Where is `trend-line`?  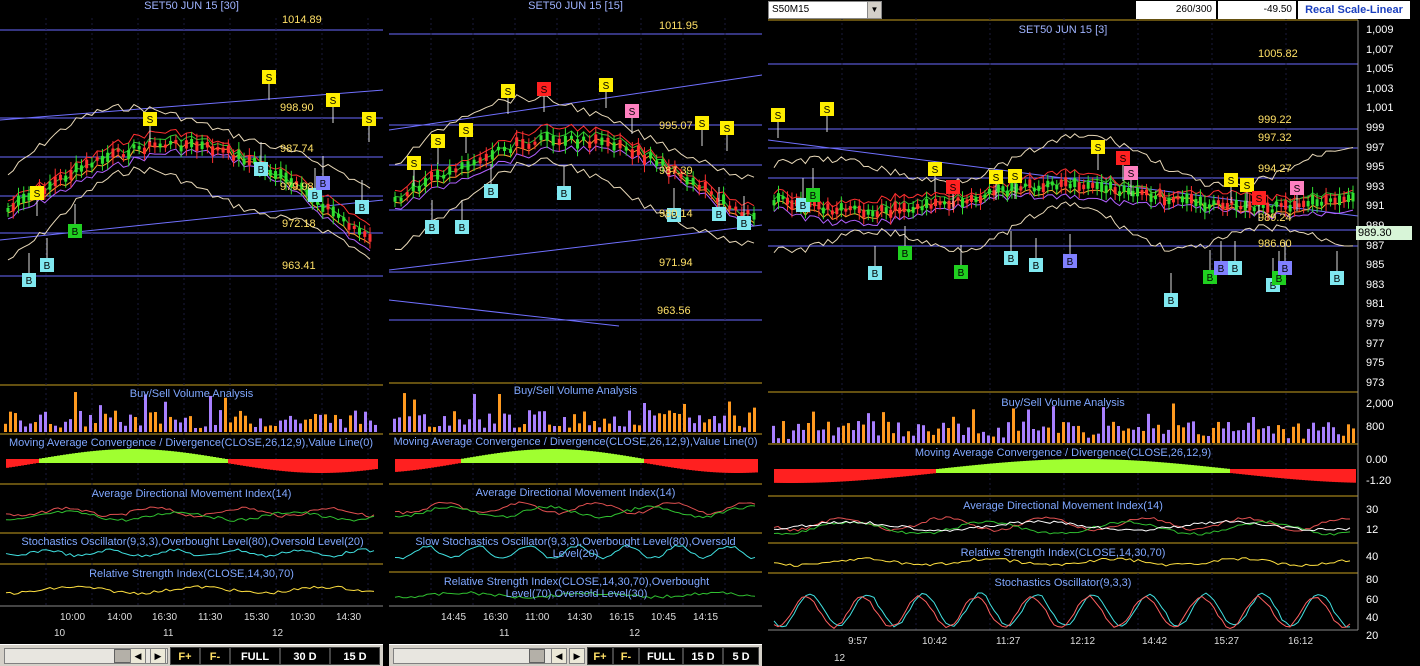
trend-line is located at coordinates (504, 313).